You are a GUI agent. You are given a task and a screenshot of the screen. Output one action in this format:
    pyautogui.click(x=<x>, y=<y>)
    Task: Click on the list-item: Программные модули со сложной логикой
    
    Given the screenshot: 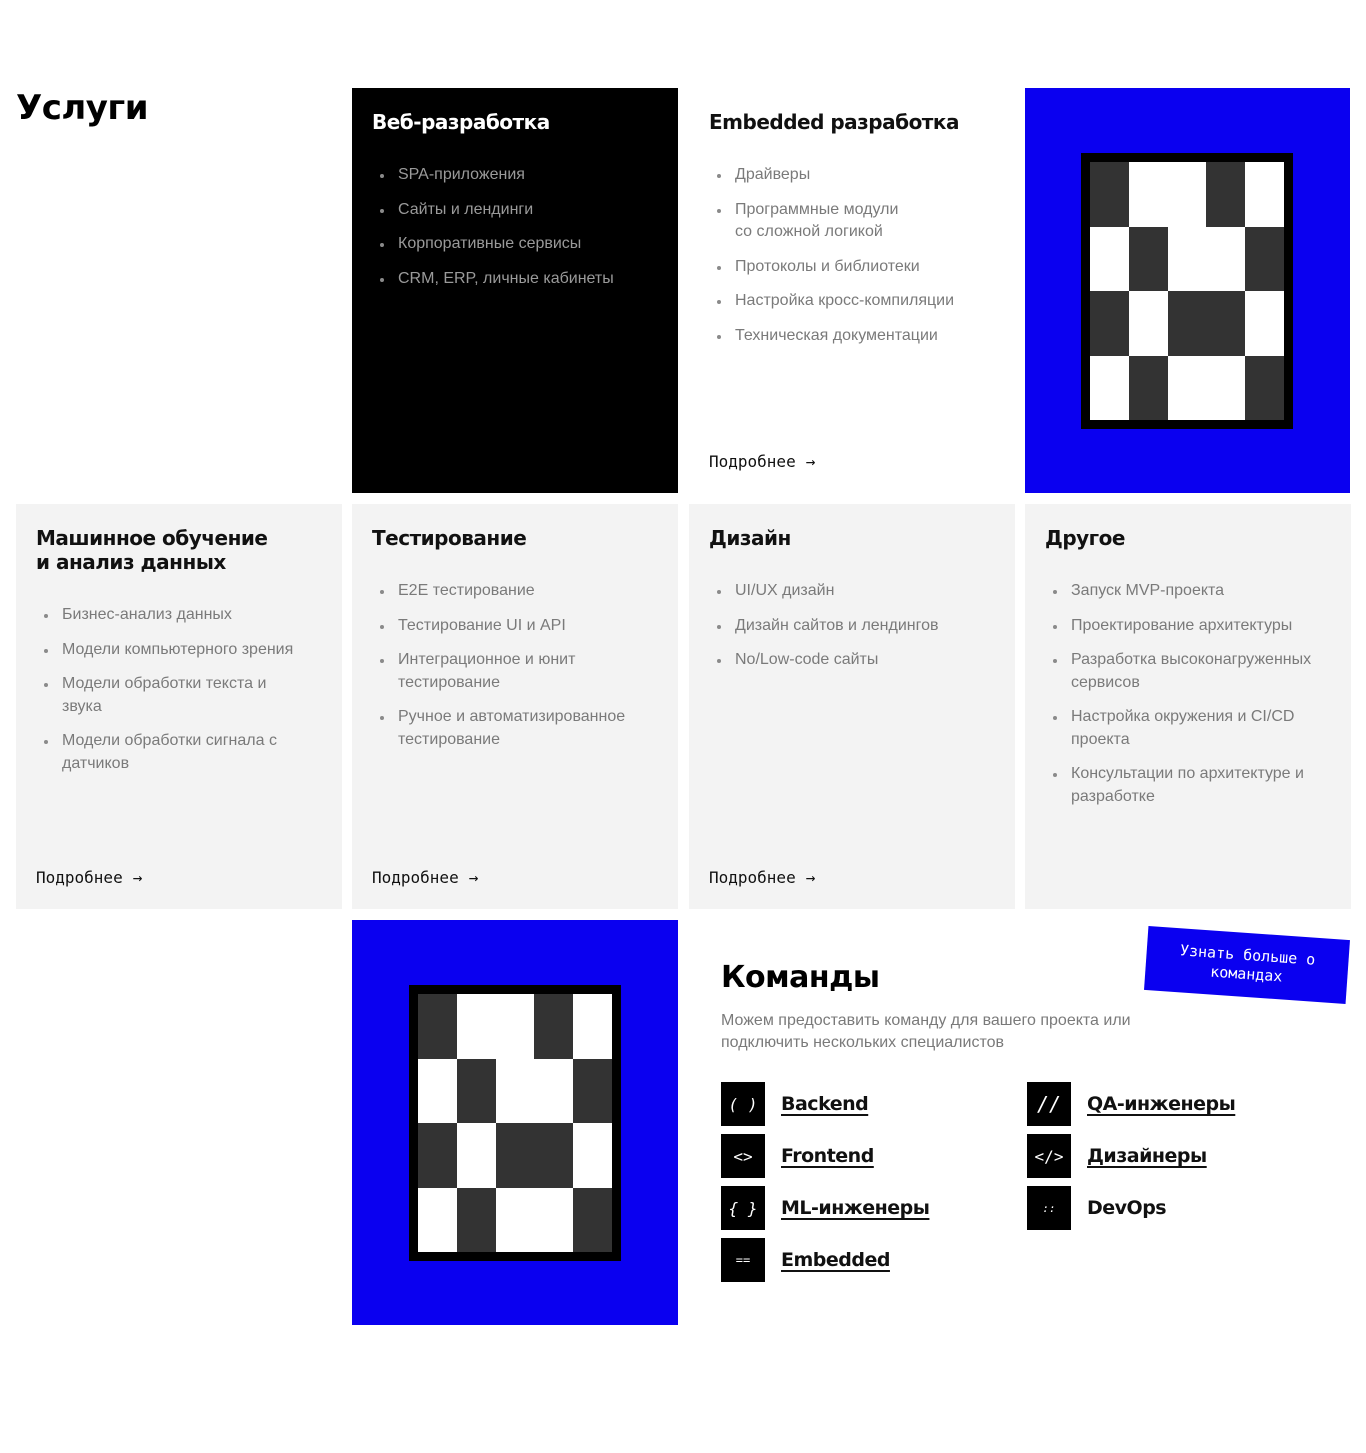 What is the action you would take?
    pyautogui.click(x=815, y=221)
    